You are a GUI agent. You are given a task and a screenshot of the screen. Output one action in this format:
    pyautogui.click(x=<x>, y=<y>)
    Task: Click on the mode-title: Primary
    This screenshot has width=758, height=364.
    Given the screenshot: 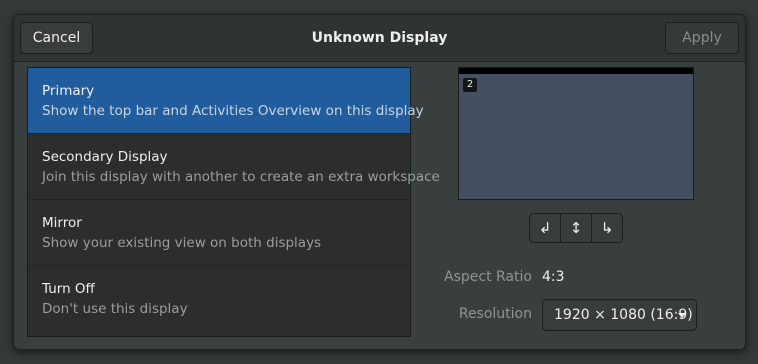 What is the action you would take?
    pyautogui.click(x=68, y=91)
    